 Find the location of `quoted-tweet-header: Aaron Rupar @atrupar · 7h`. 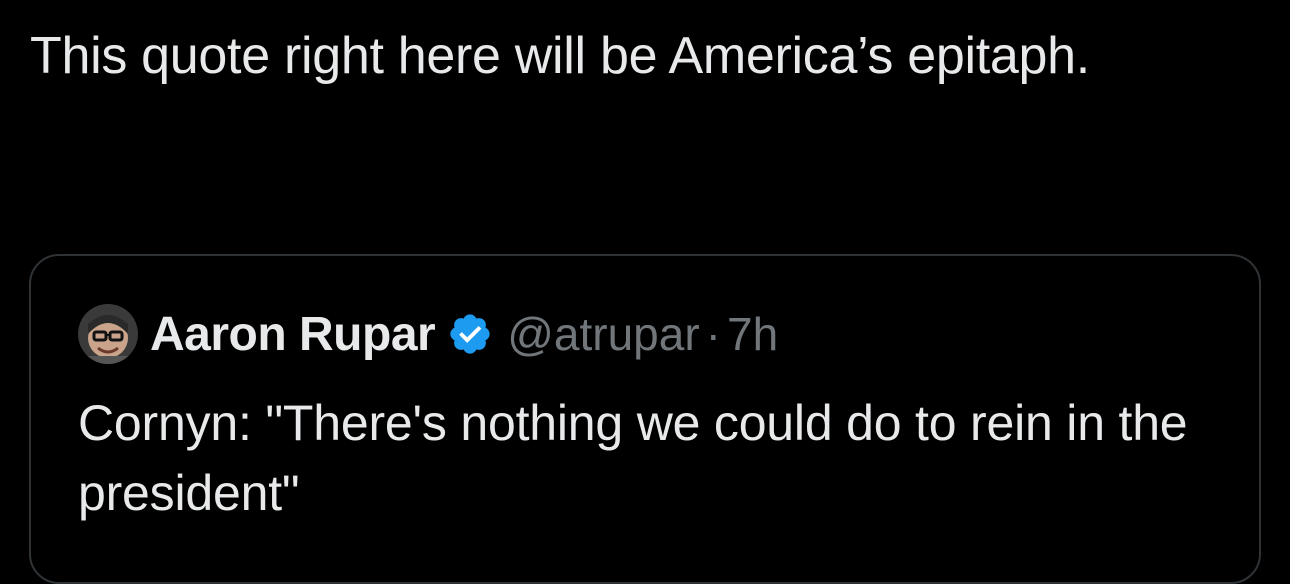

quoted-tweet-header: Aaron Rupar @atrupar · 7h is located at coordinates (428, 334).